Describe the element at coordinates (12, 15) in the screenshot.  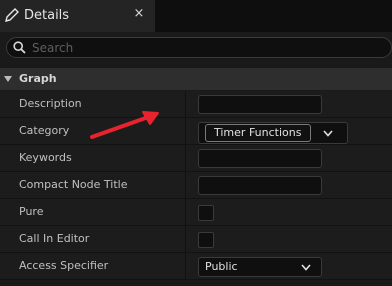
I see `pencil-icon` at that location.